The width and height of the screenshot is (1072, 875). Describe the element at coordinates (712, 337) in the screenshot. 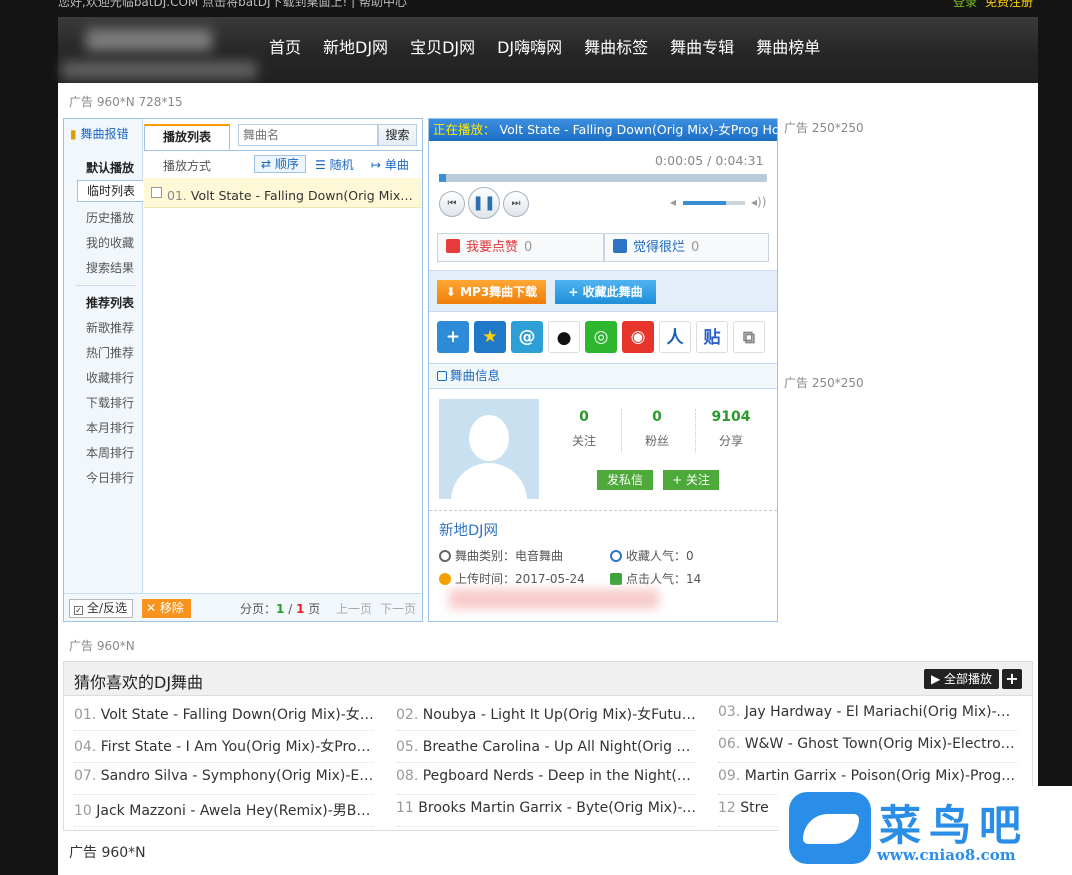

I see `tieba-icon: 贴` at that location.